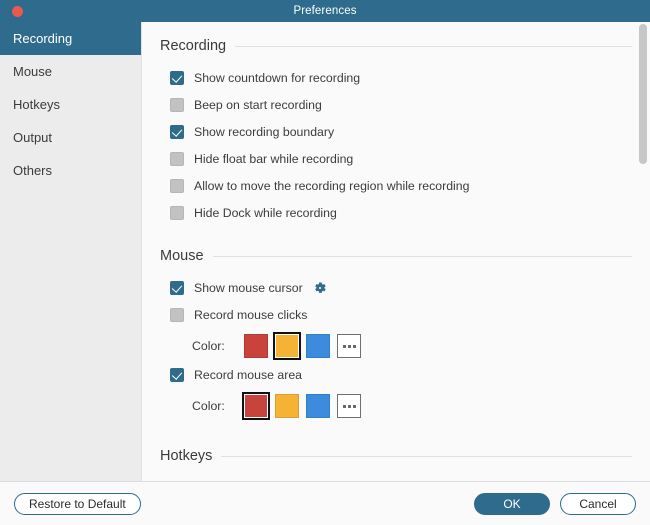 The height and width of the screenshot is (525, 650). What do you see at coordinates (325, 503) in the screenshot?
I see `dialog-footer: Restore to Default OK Cancel` at bounding box center [325, 503].